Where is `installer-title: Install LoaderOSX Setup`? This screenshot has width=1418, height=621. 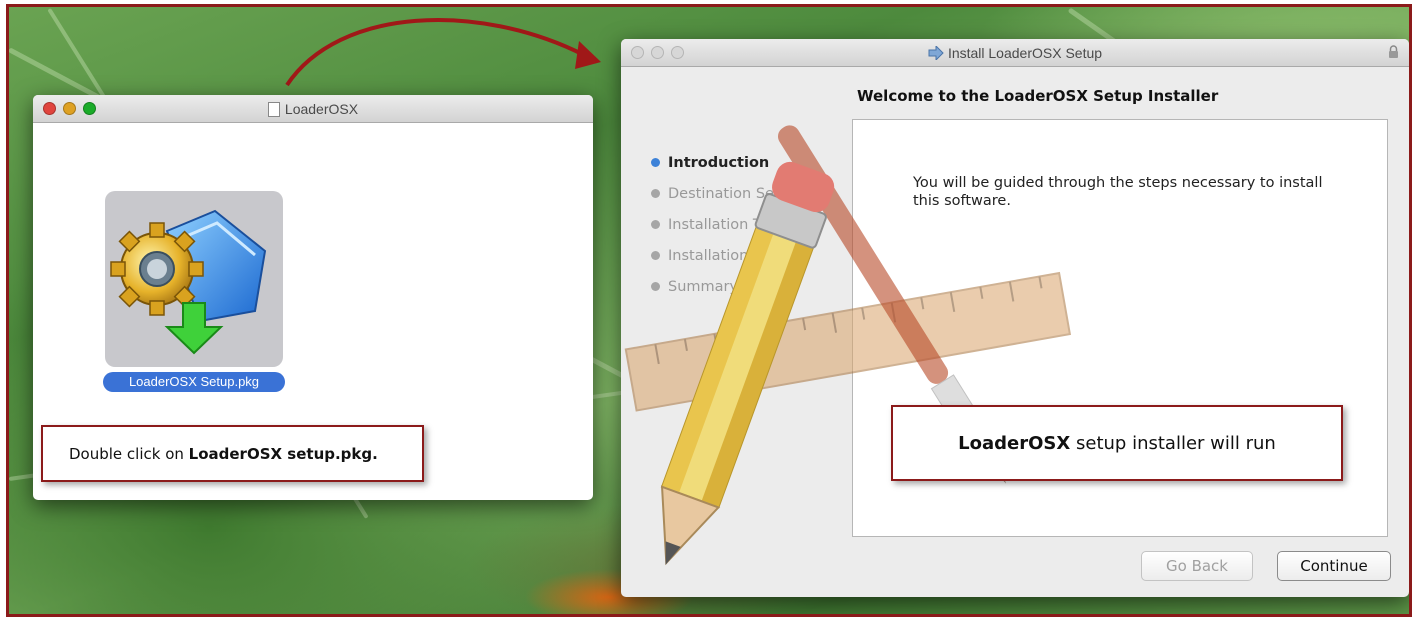
installer-title: Install LoaderOSX Setup is located at coordinates (1015, 53).